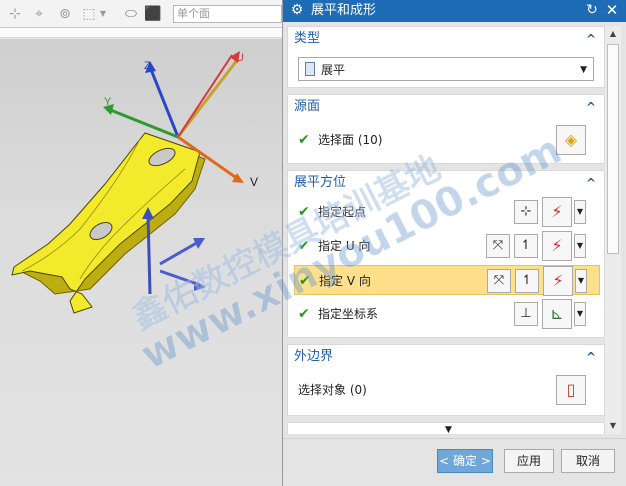 The width and height of the screenshot is (626, 486). Describe the element at coordinates (557, 212) in the screenshot. I see `inferred-point-button: ⚡` at that location.